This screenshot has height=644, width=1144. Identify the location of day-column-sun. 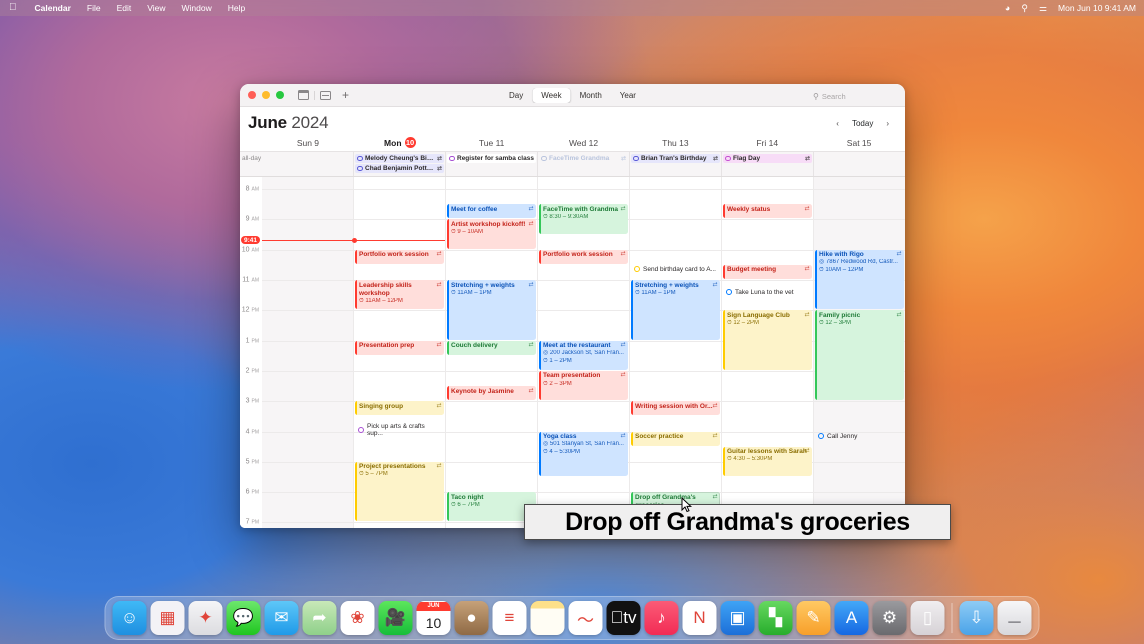
(307, 352).